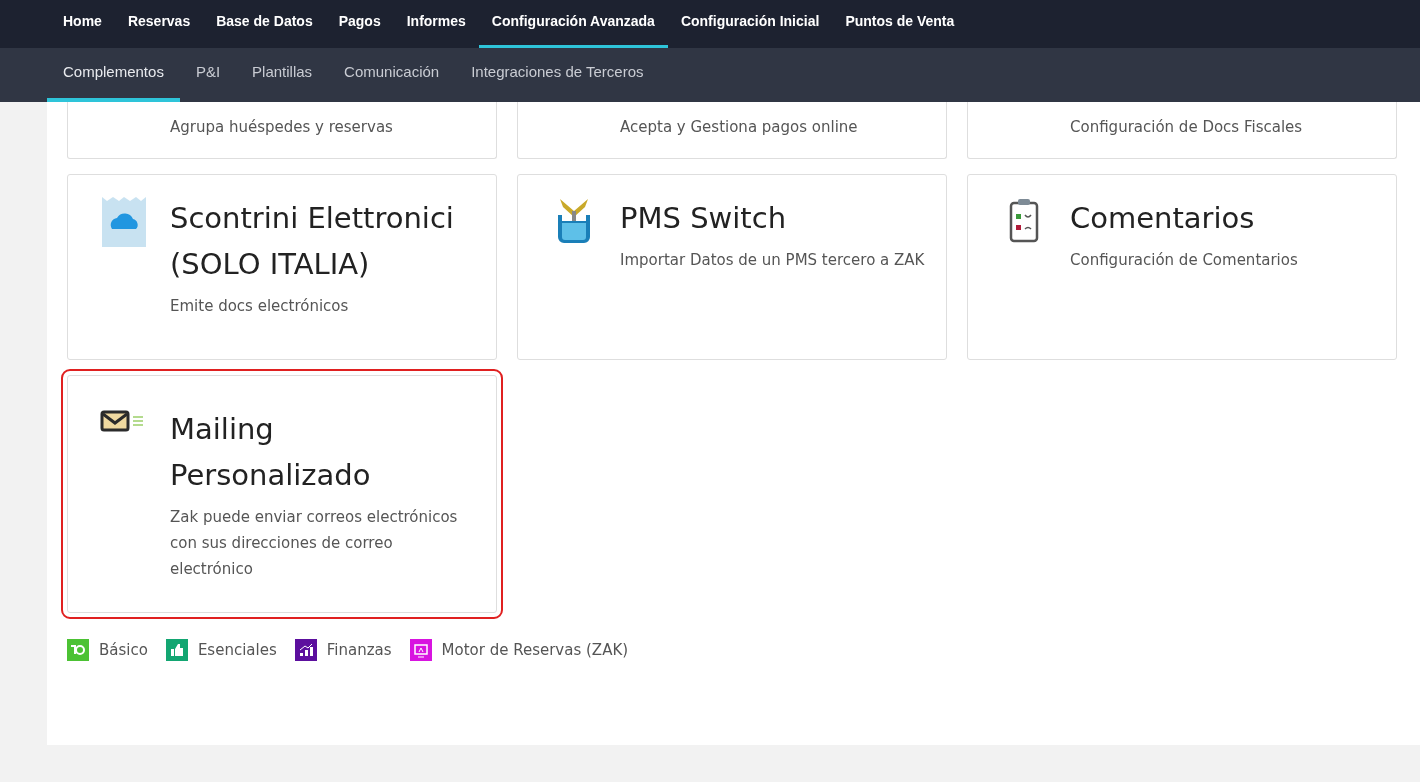  What do you see at coordinates (359, 650) in the screenshot?
I see `legend-label: Finanzas` at bounding box center [359, 650].